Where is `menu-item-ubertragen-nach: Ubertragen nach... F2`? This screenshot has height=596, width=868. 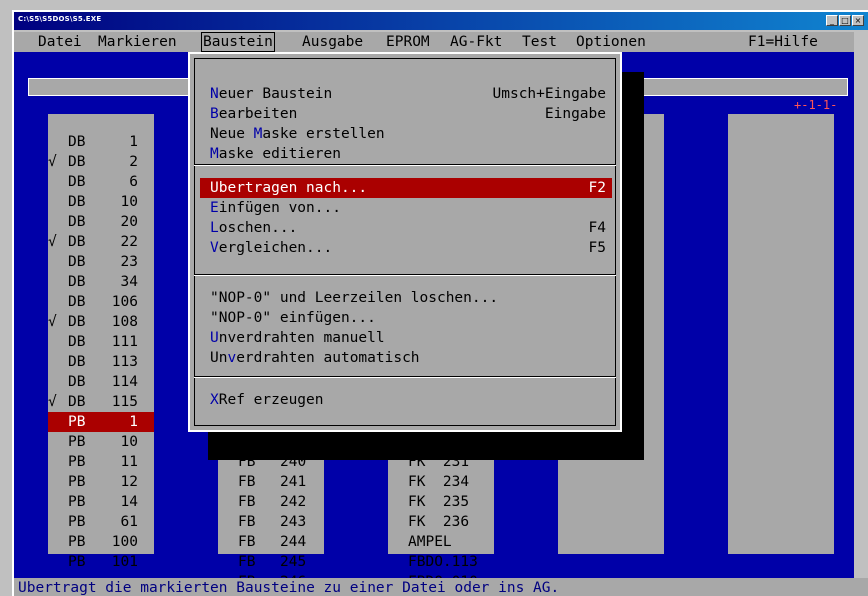
menu-item-ubertragen-nach: Ubertragen nach... F2 is located at coordinates (406, 188).